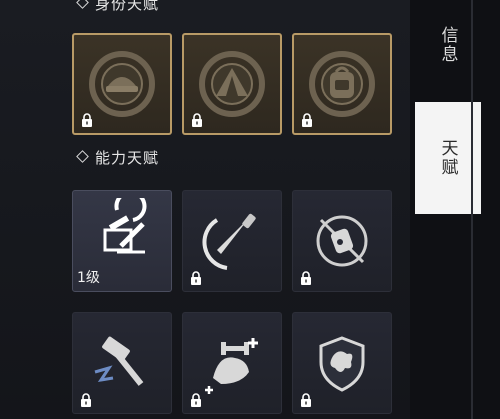 This screenshot has height=419, width=500. I want to click on backpack-emblem-icon, so click(342, 84).